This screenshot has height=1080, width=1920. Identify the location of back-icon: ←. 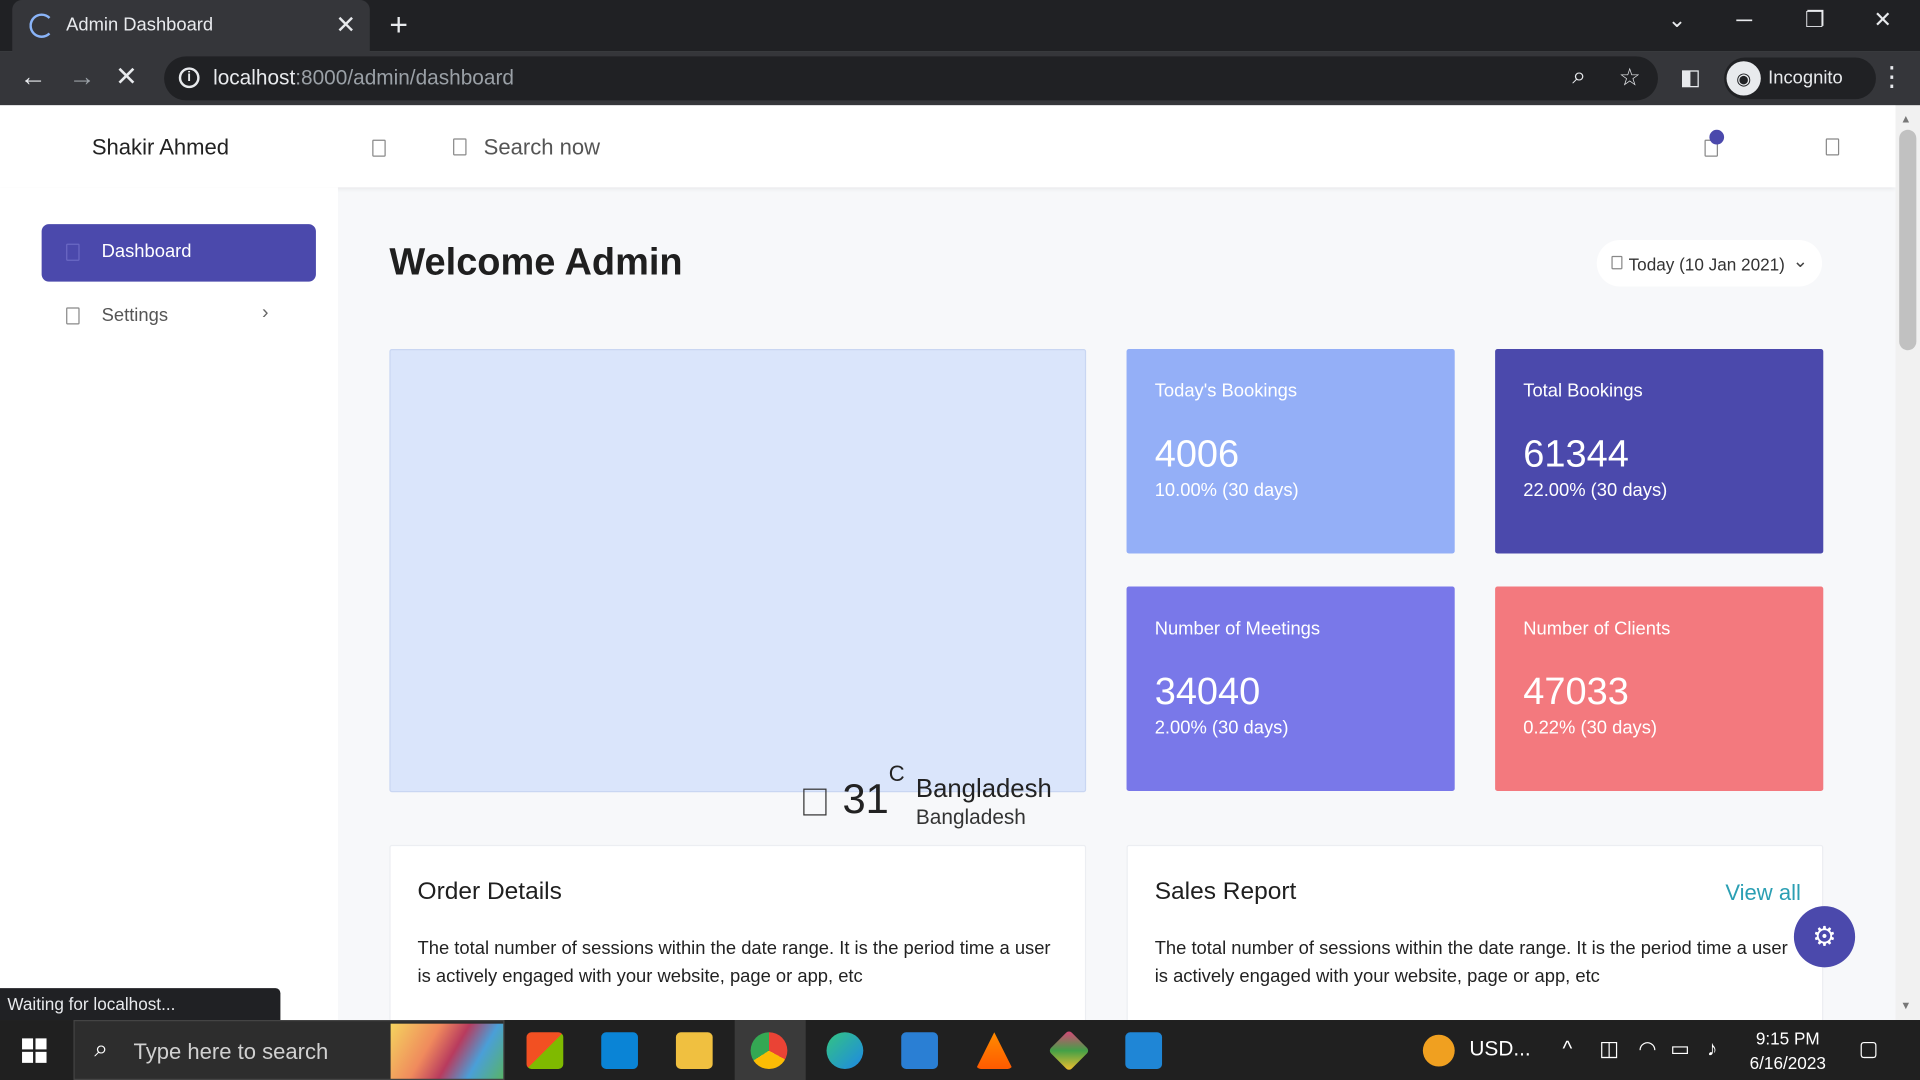
(33, 76).